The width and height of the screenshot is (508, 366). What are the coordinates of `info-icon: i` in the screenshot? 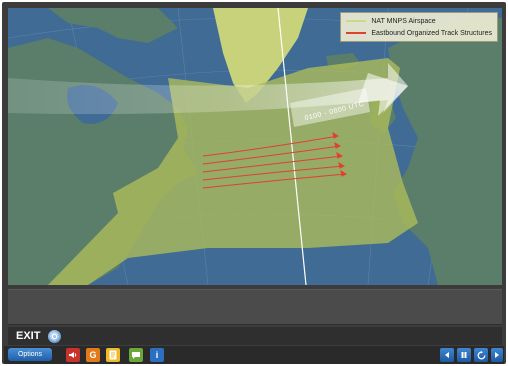 It's located at (157, 355).